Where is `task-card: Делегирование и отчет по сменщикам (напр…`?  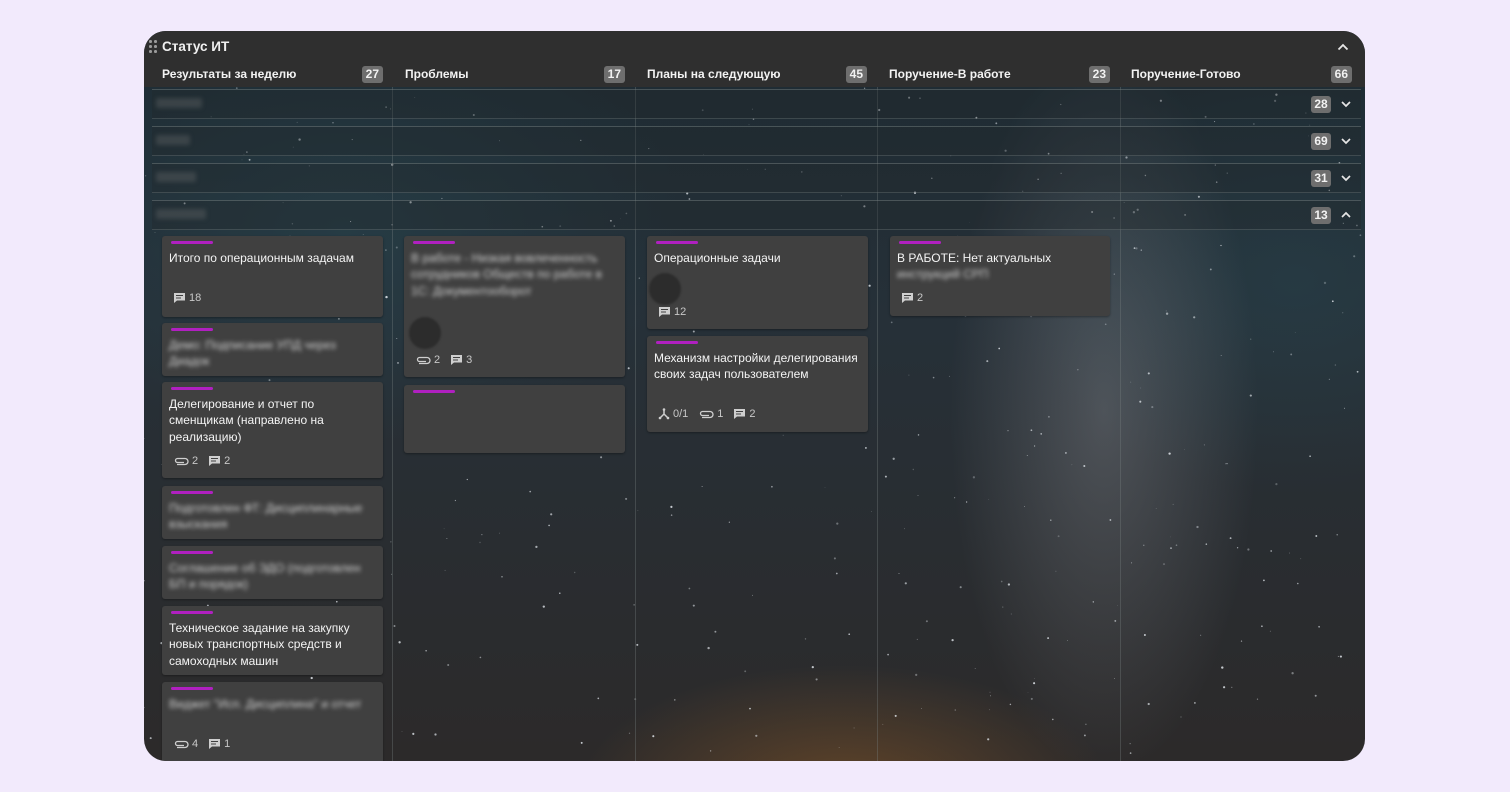
task-card: Делегирование и отчет по сменщикам (напр… is located at coordinates (272, 430).